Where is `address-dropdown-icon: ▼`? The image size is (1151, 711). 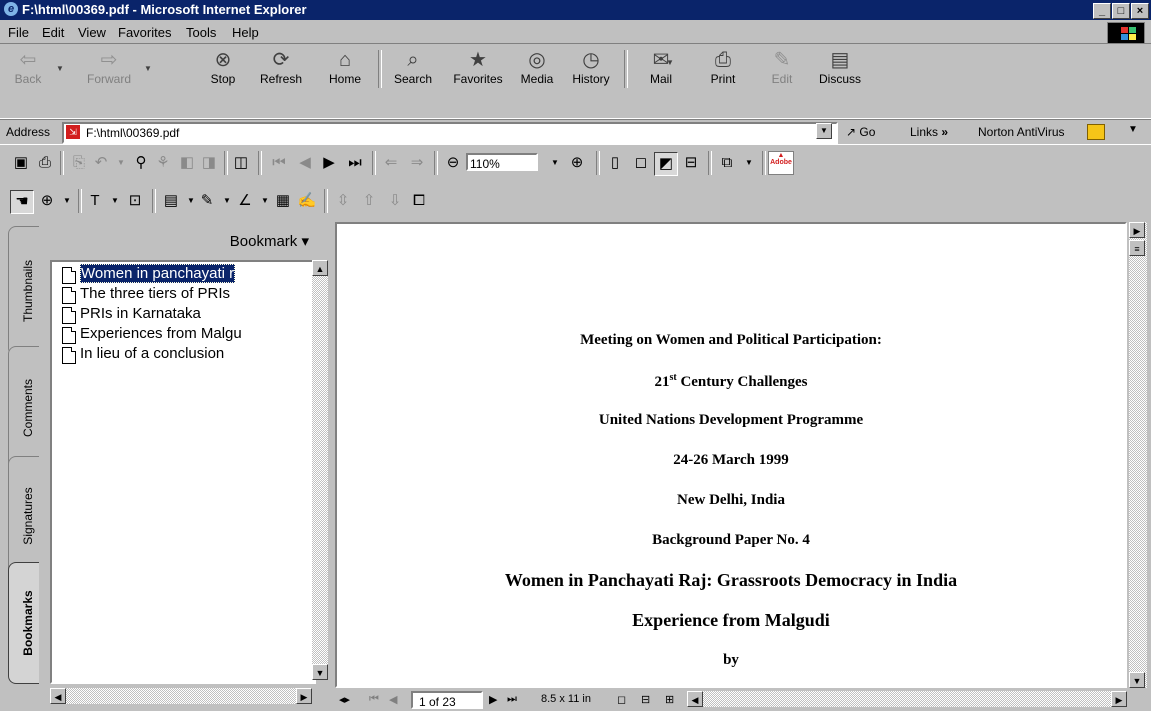
address-dropdown-icon: ▼ is located at coordinates (824, 131).